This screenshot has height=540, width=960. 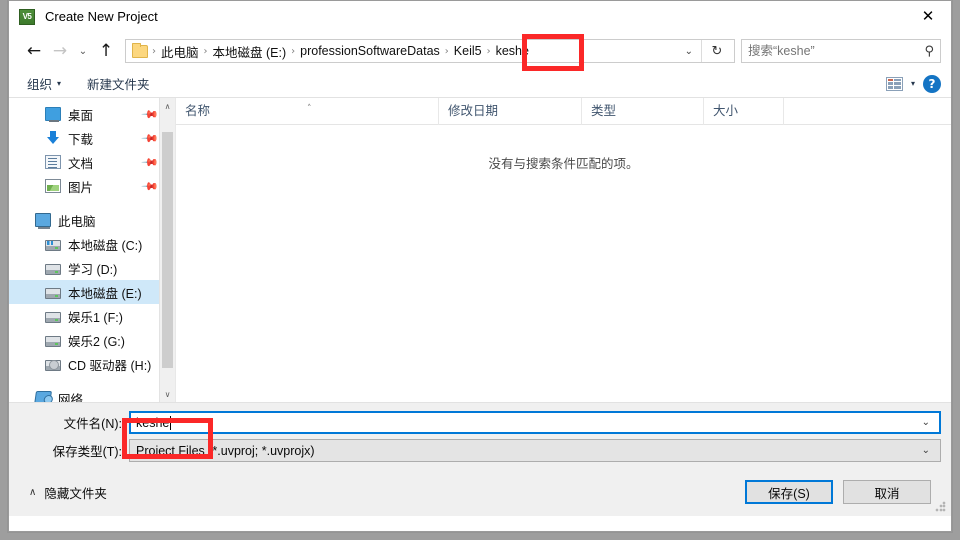 What do you see at coordinates (81, 163) in the screenshot?
I see `sidebar-item-label: 文档` at bounding box center [81, 163].